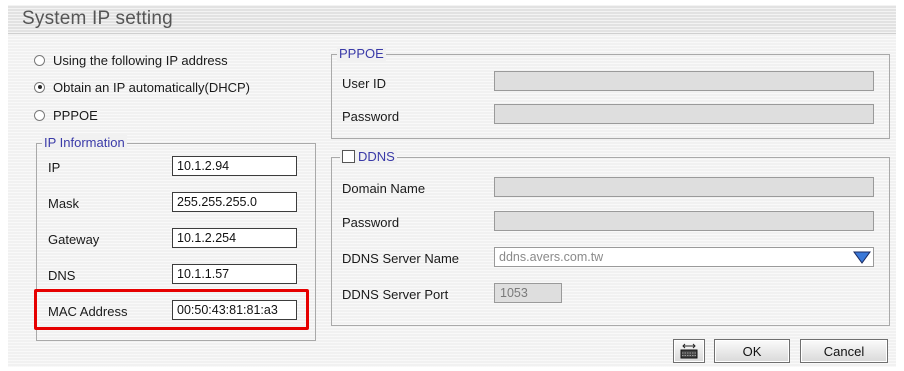 This screenshot has width=904, height=371. What do you see at coordinates (452, 19) in the screenshot?
I see `title-bar: System IP setting` at bounding box center [452, 19].